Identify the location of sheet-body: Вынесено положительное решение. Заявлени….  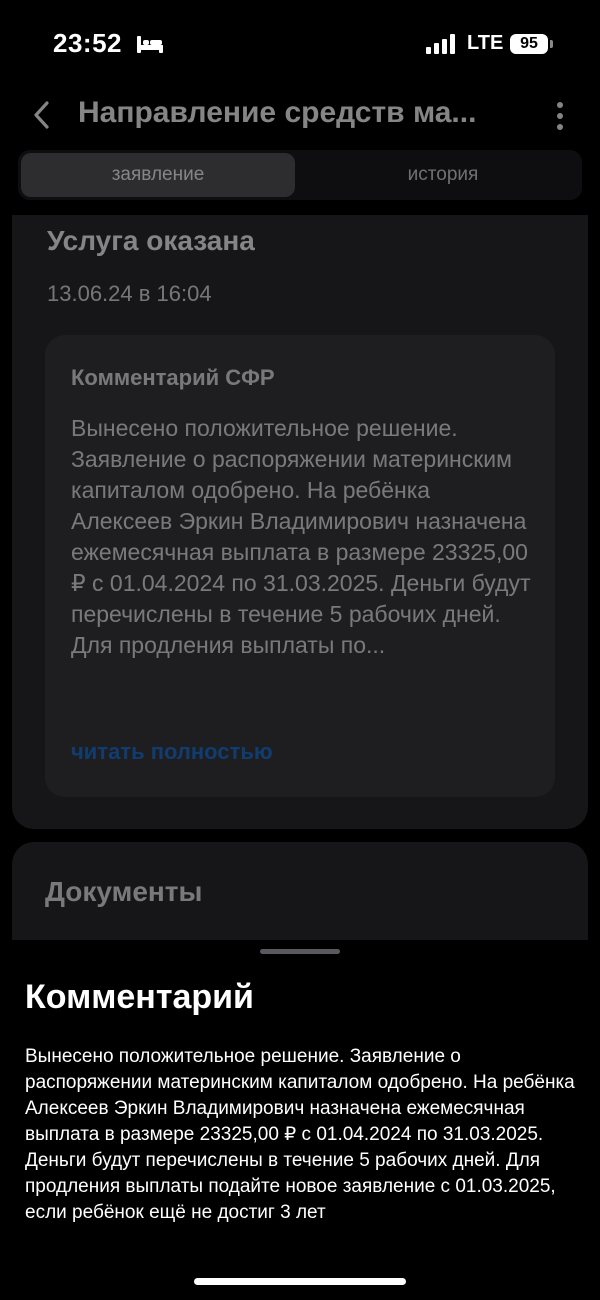
(300, 1134).